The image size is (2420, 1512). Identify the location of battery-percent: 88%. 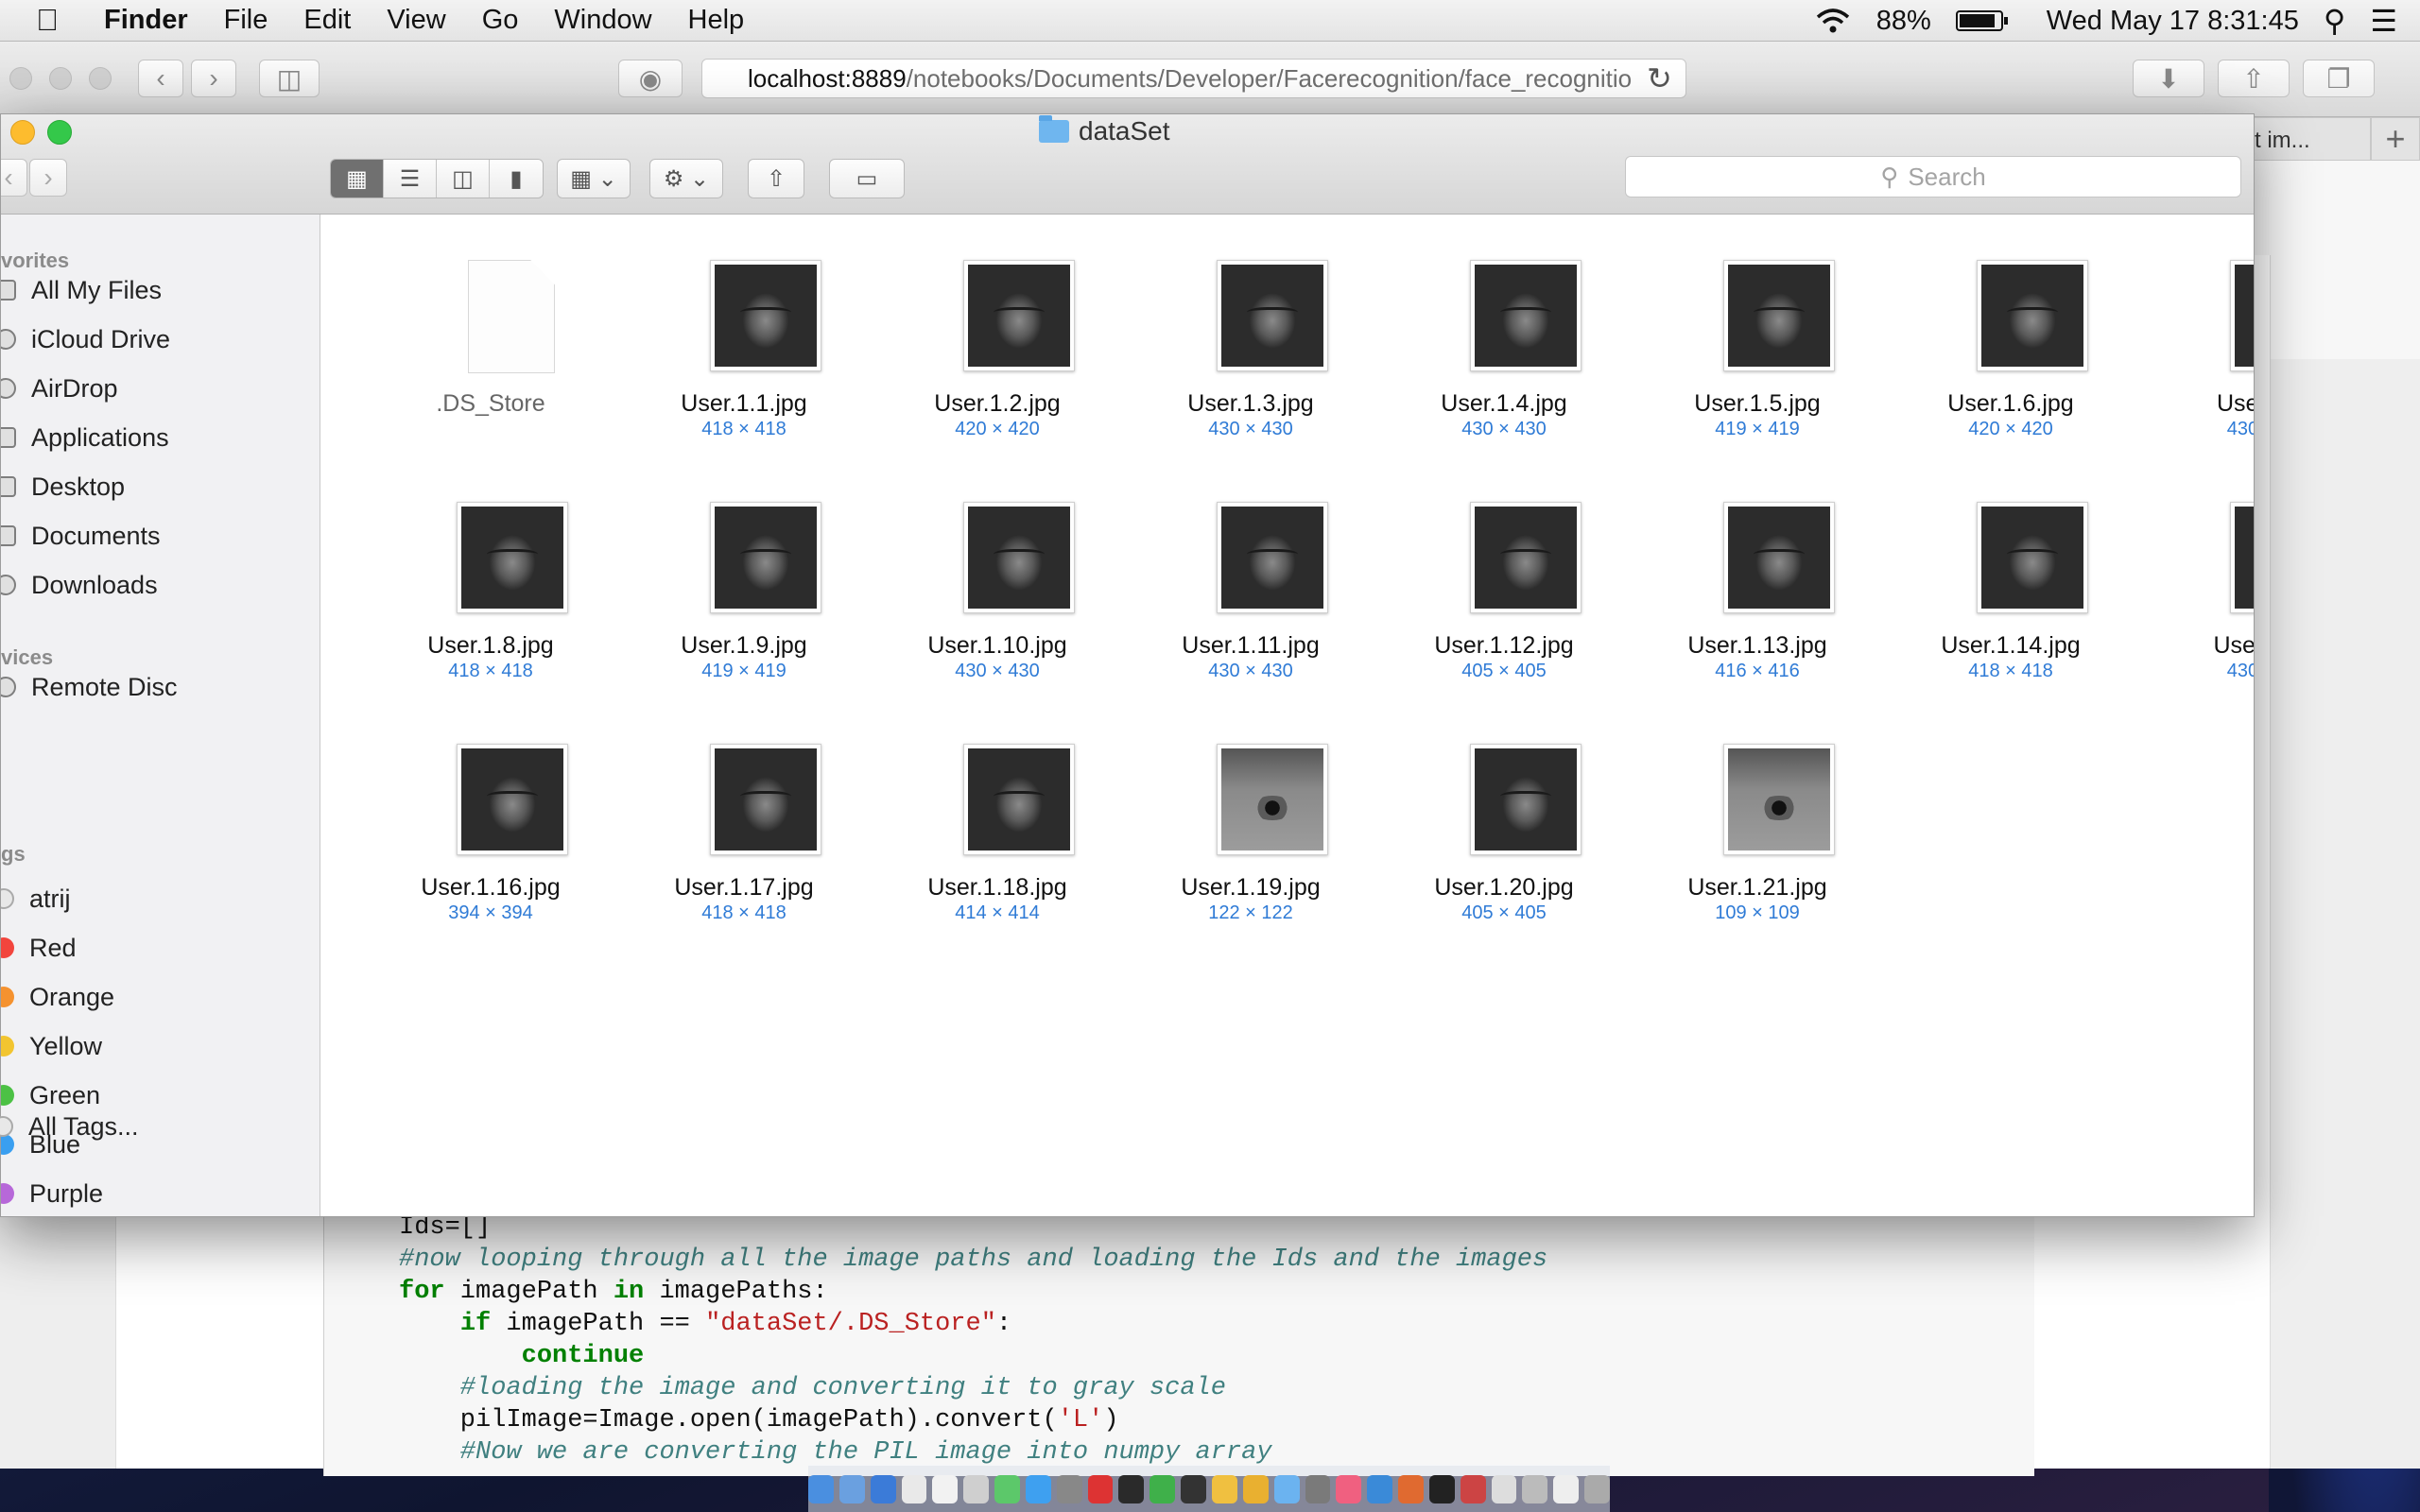
(1903, 21).